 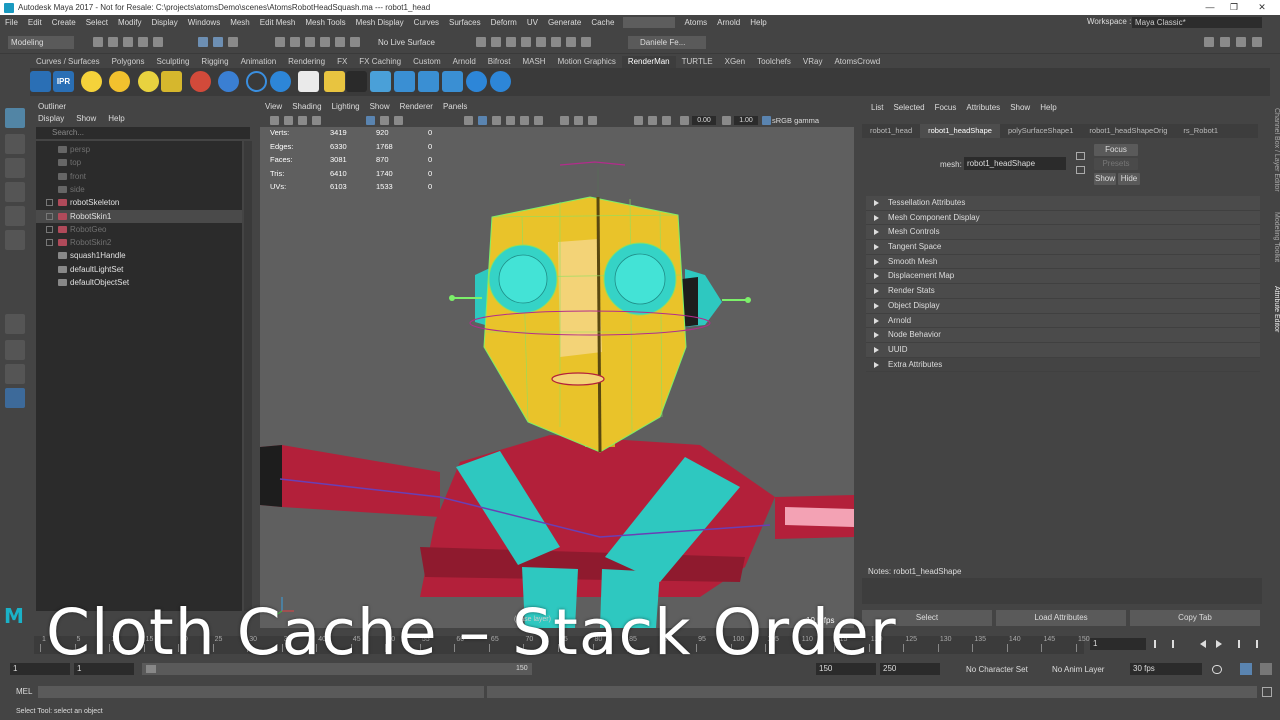 What do you see at coordinates (259, 62) in the screenshot?
I see `shelf-tab-animation: Animation` at bounding box center [259, 62].